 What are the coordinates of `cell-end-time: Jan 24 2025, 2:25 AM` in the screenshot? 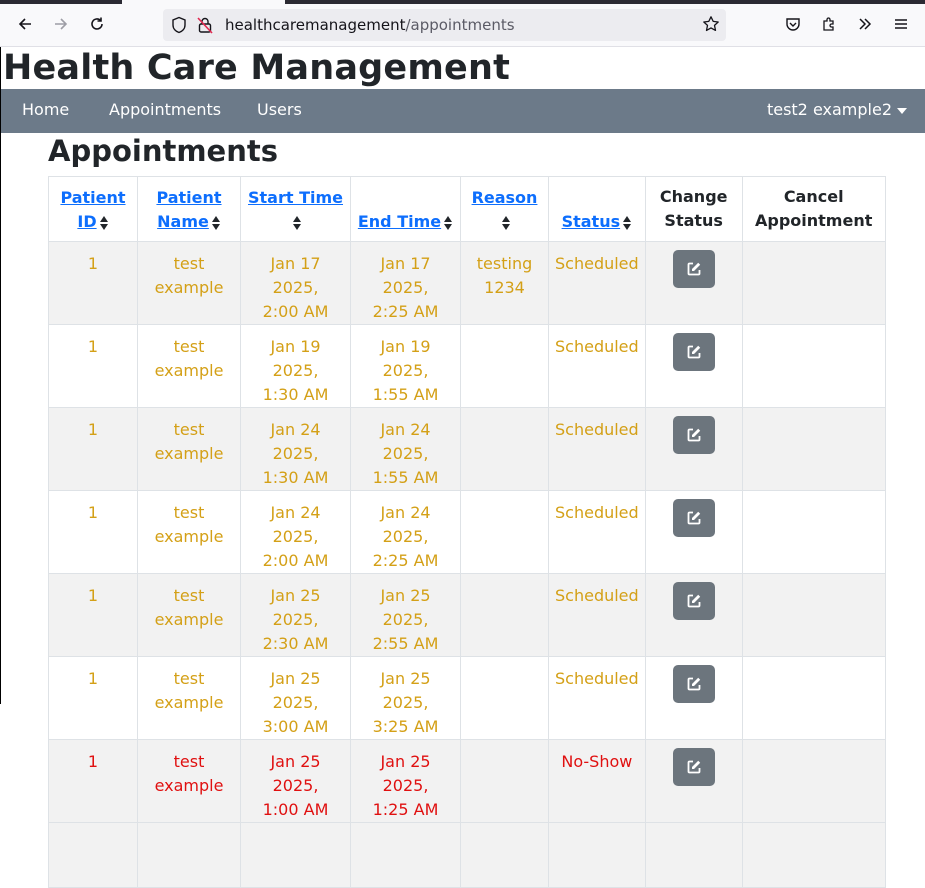 It's located at (405, 532).